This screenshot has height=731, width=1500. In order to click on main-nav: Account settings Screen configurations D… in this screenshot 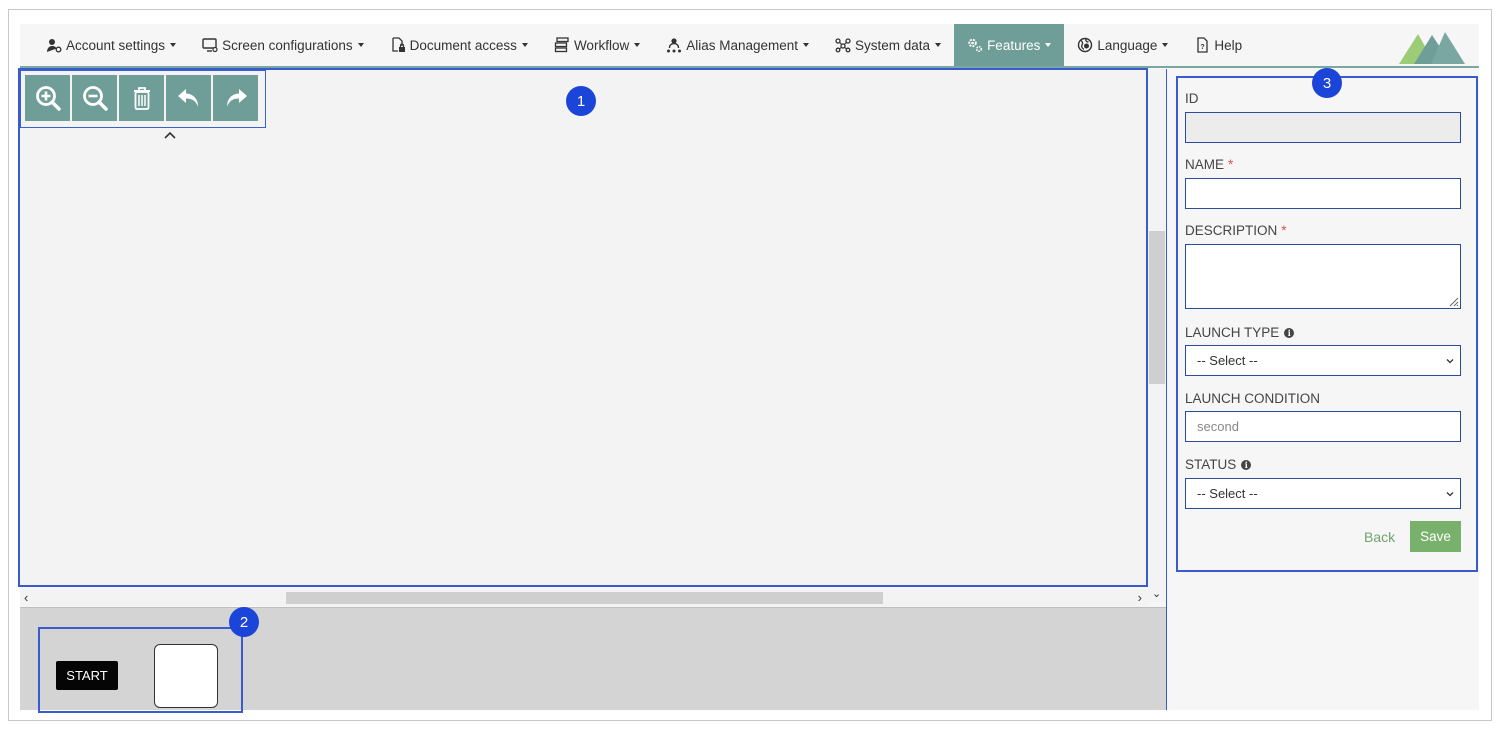, I will do `click(749, 46)`.